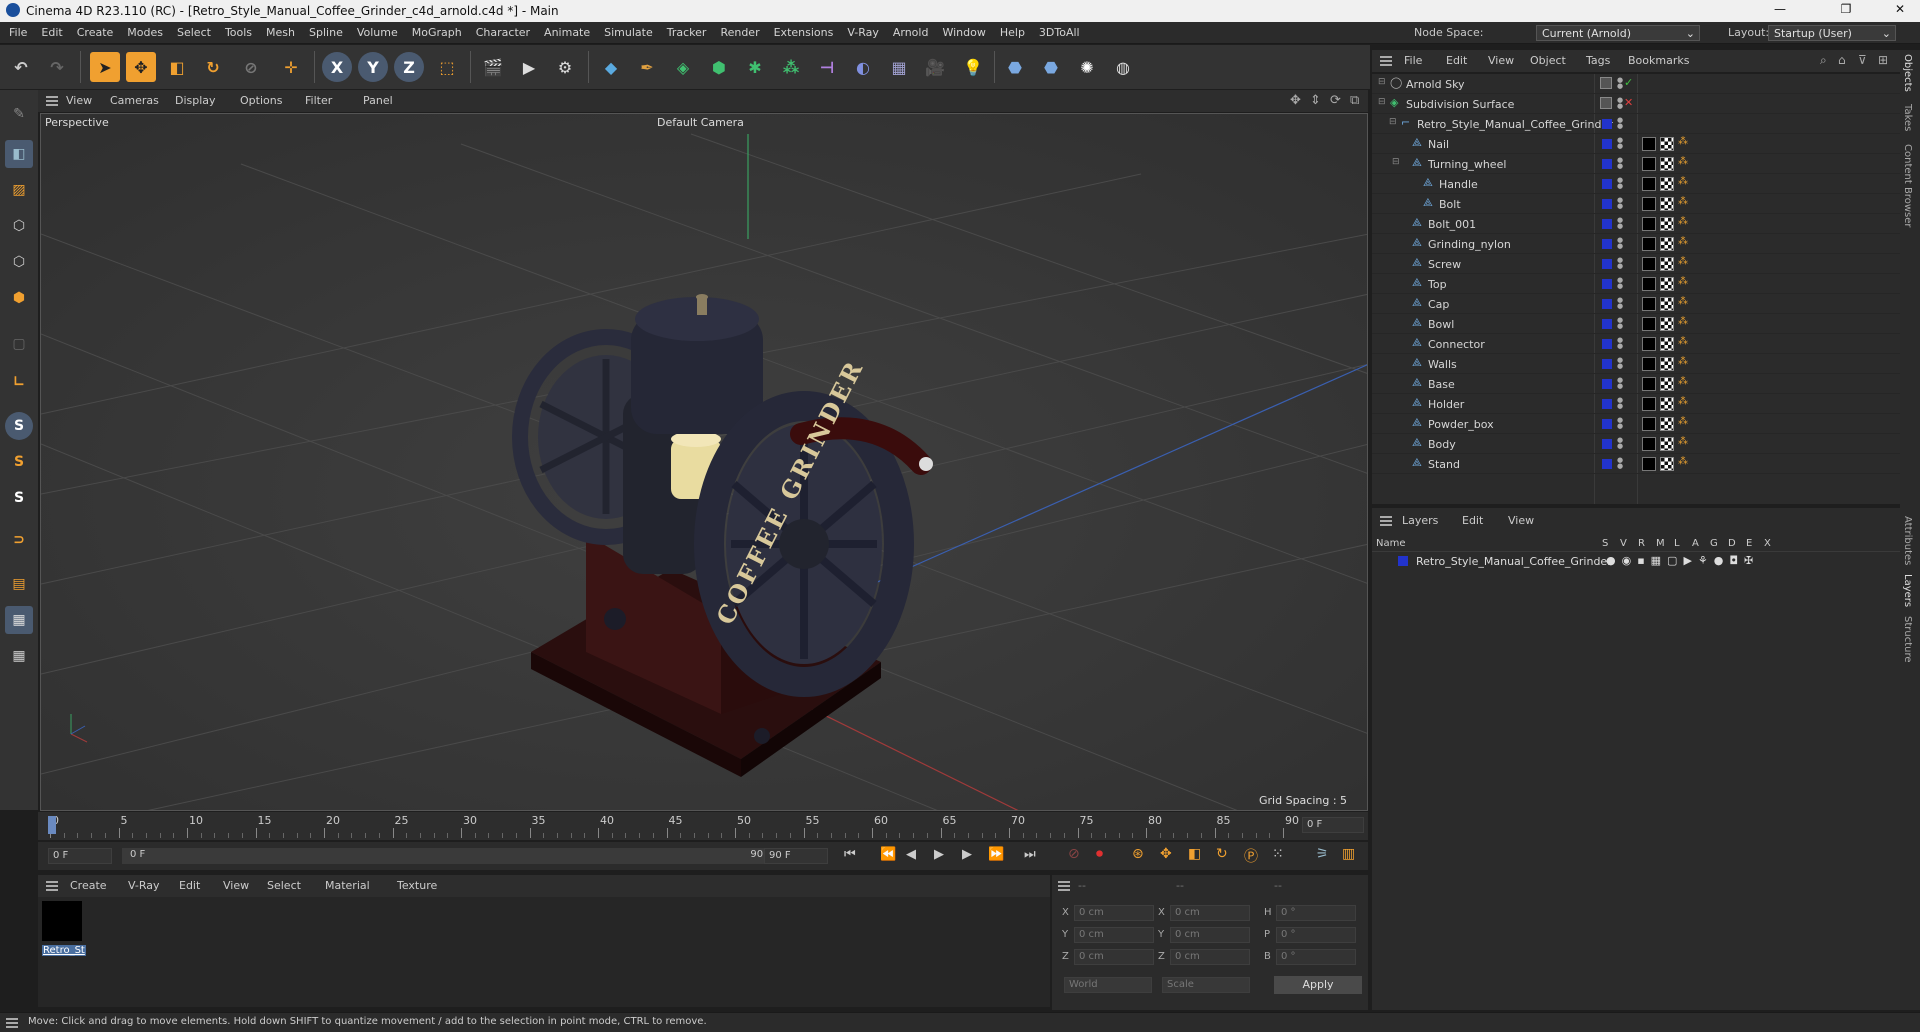  I want to click on menu-spline: Spline, so click(326, 30).